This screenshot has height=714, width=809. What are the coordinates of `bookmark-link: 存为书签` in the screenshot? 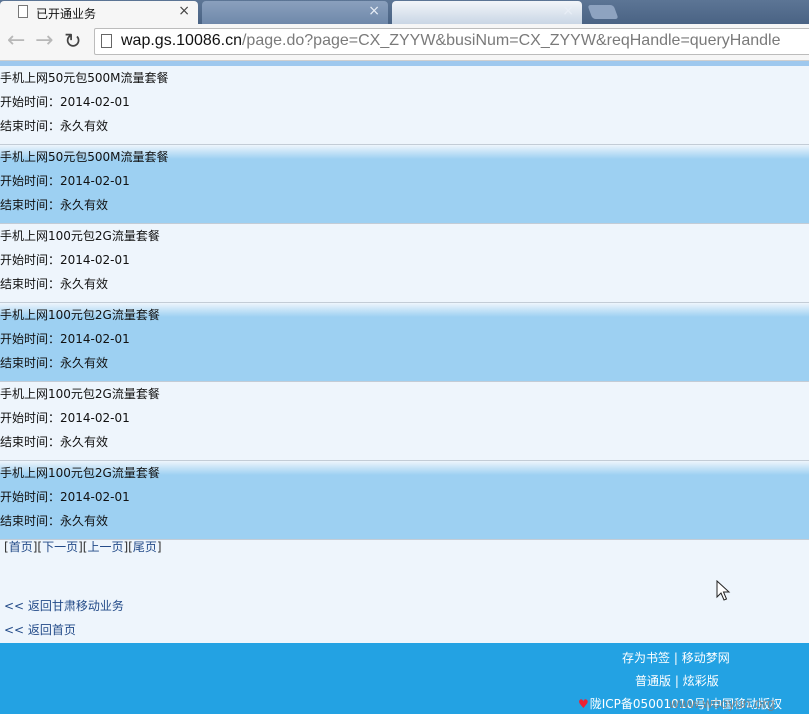 It's located at (646, 658).